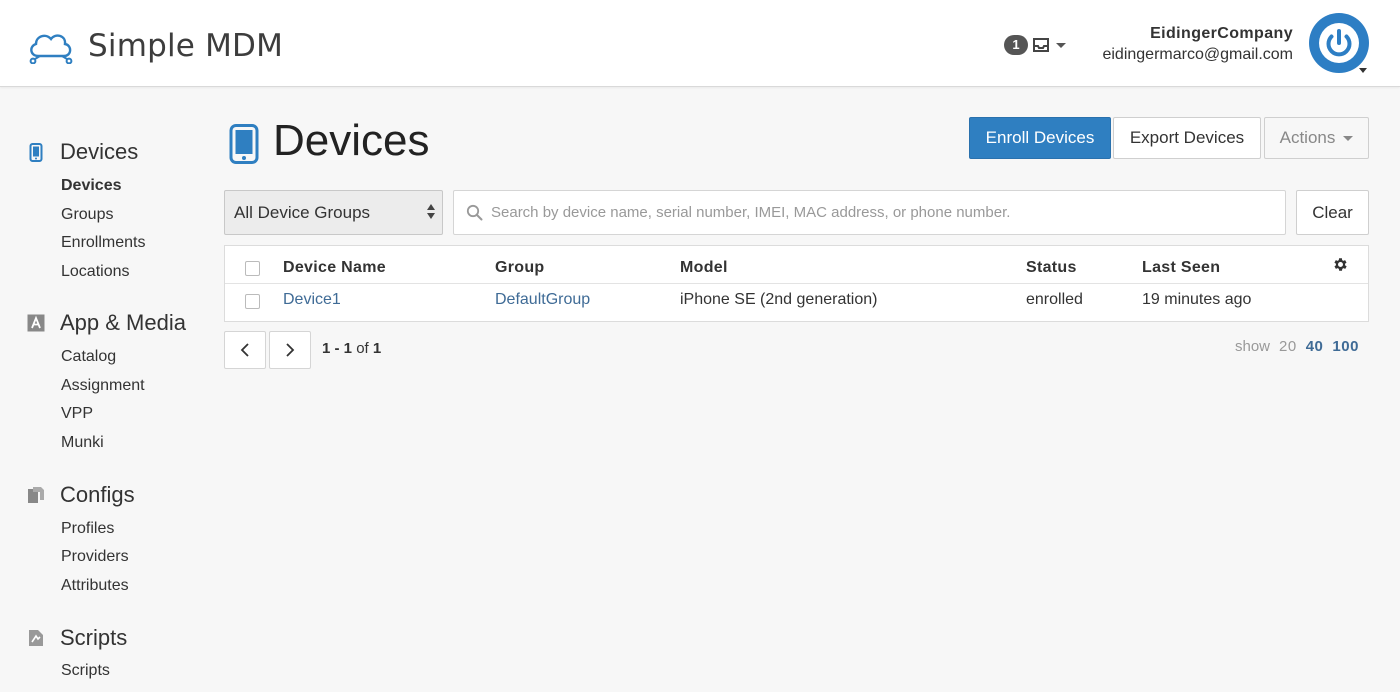  I want to click on previous-page-button, so click(245, 350).